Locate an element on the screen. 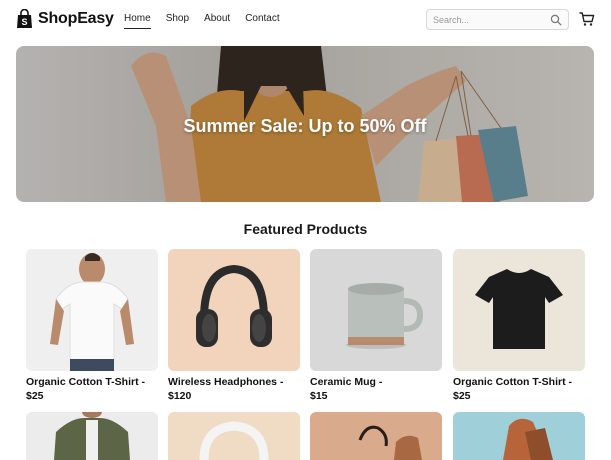 The width and height of the screenshot is (611, 460). product-card: Ceramic Mug - $15 is located at coordinates (376, 326).